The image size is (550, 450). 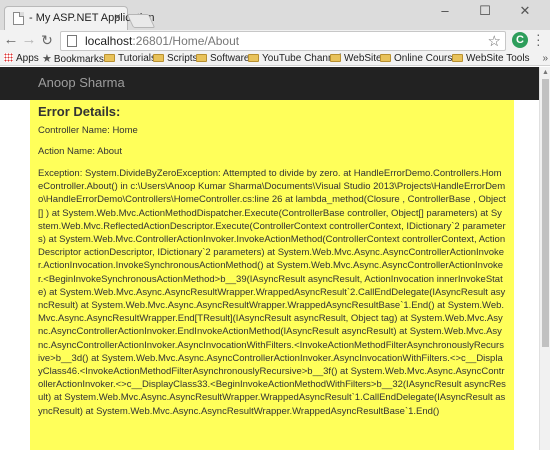 What do you see at coordinates (445, 11) in the screenshot?
I see `minimize-button: –` at bounding box center [445, 11].